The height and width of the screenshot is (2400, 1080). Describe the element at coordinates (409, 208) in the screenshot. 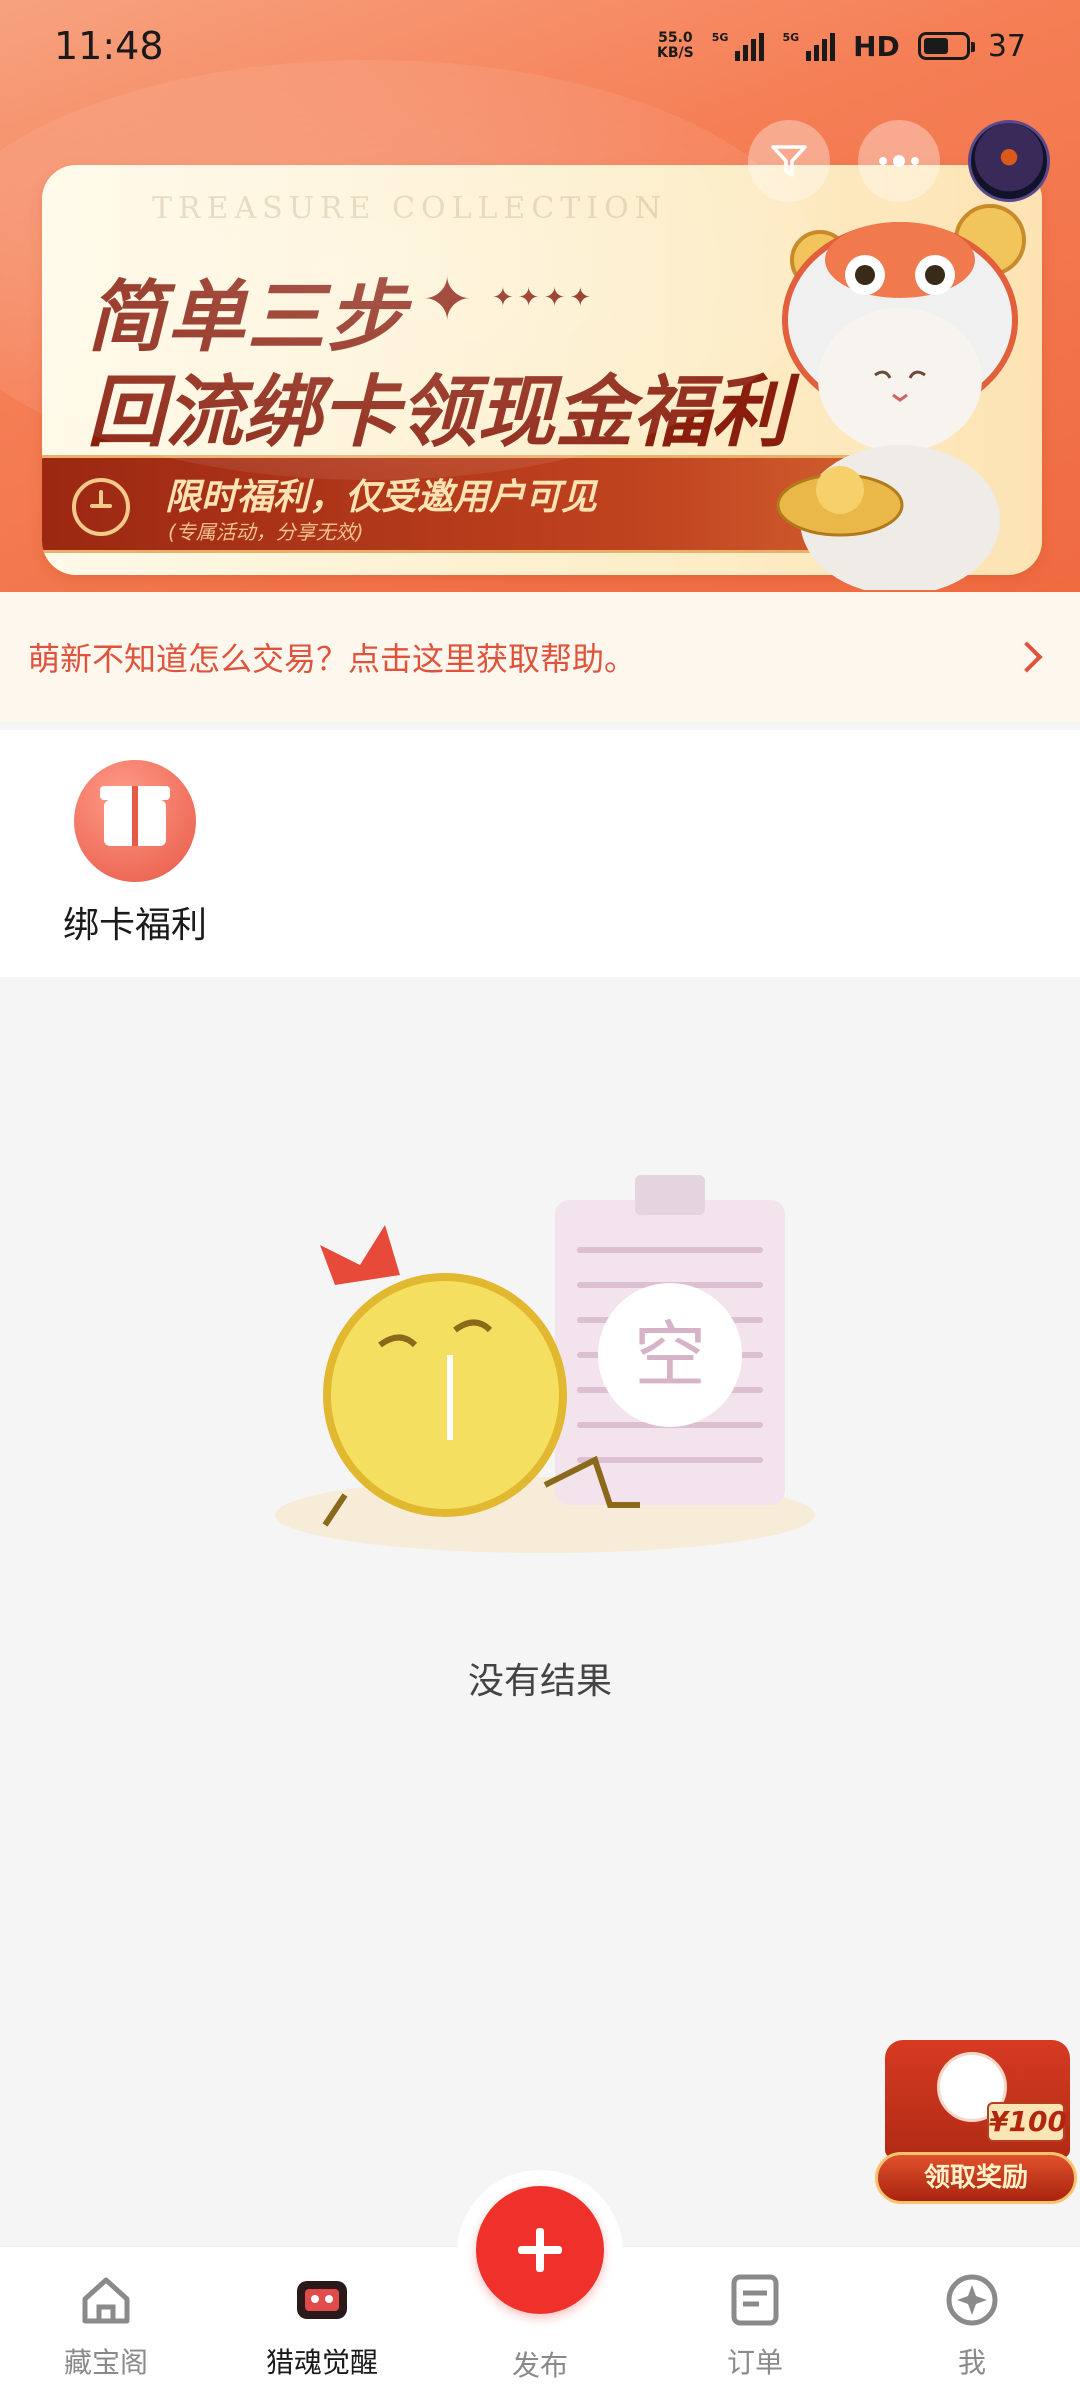

I see `banner-watermark: TREASURE COLLECTION` at that location.